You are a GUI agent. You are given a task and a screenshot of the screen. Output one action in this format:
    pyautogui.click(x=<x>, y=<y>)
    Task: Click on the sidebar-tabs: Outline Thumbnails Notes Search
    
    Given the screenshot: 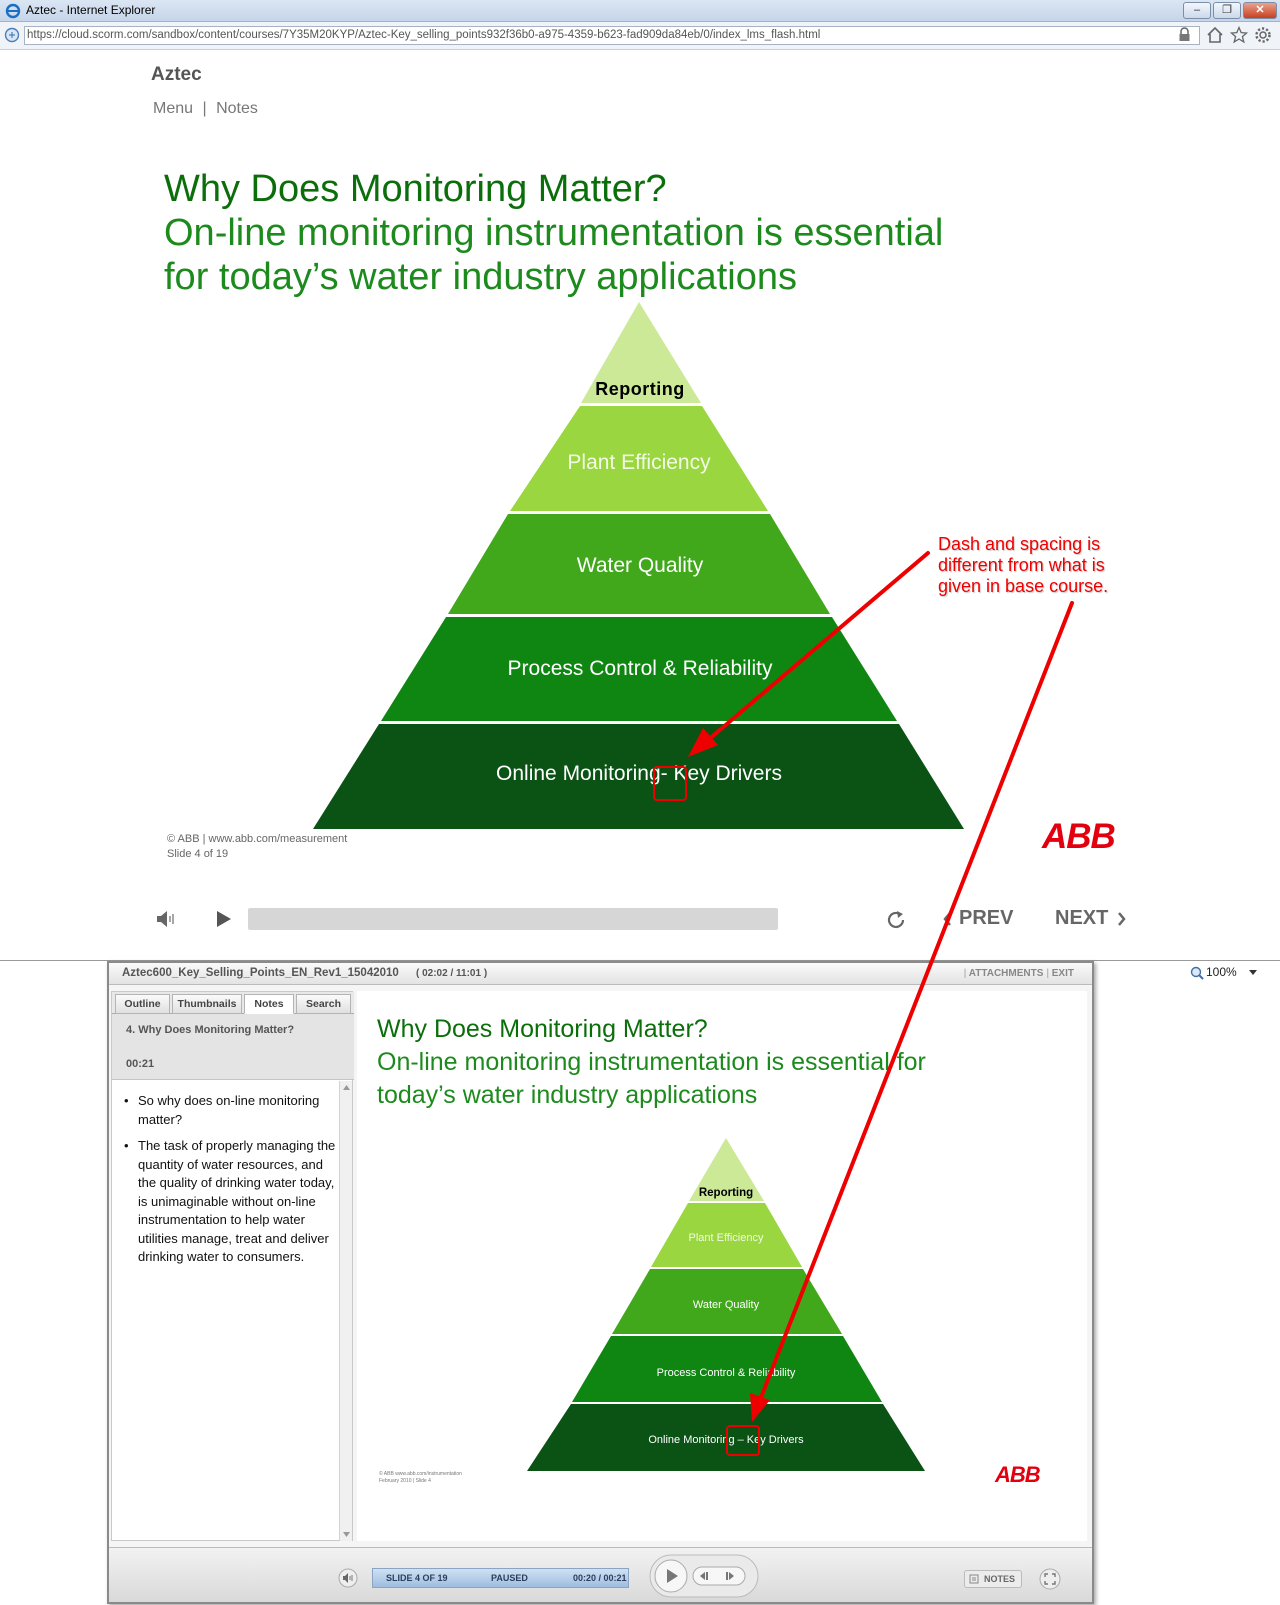 What is the action you would take?
    pyautogui.click(x=233, y=1003)
    